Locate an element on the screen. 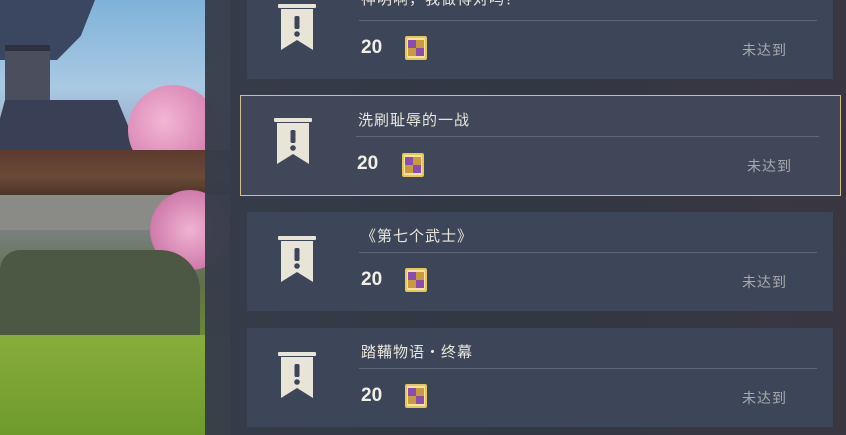  achievement-title: 洗刷耻辱的一战 is located at coordinates (414, 120).